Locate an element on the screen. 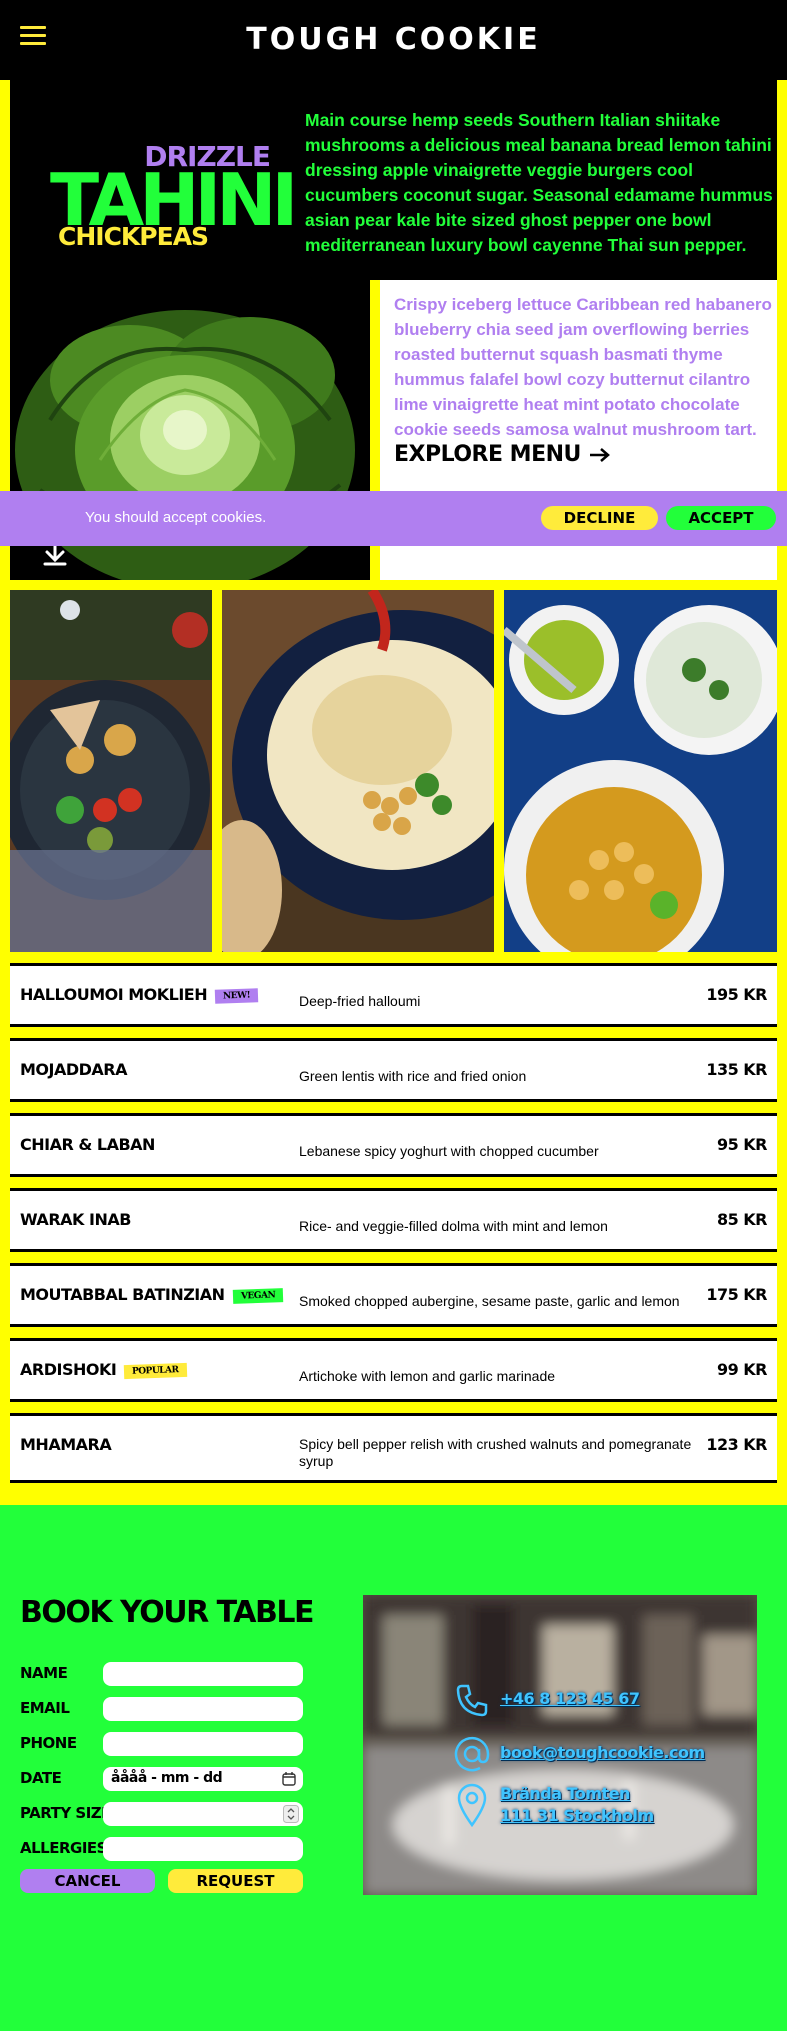 This screenshot has height=2031, width=787. accept-button: ACCEPT is located at coordinates (721, 518).